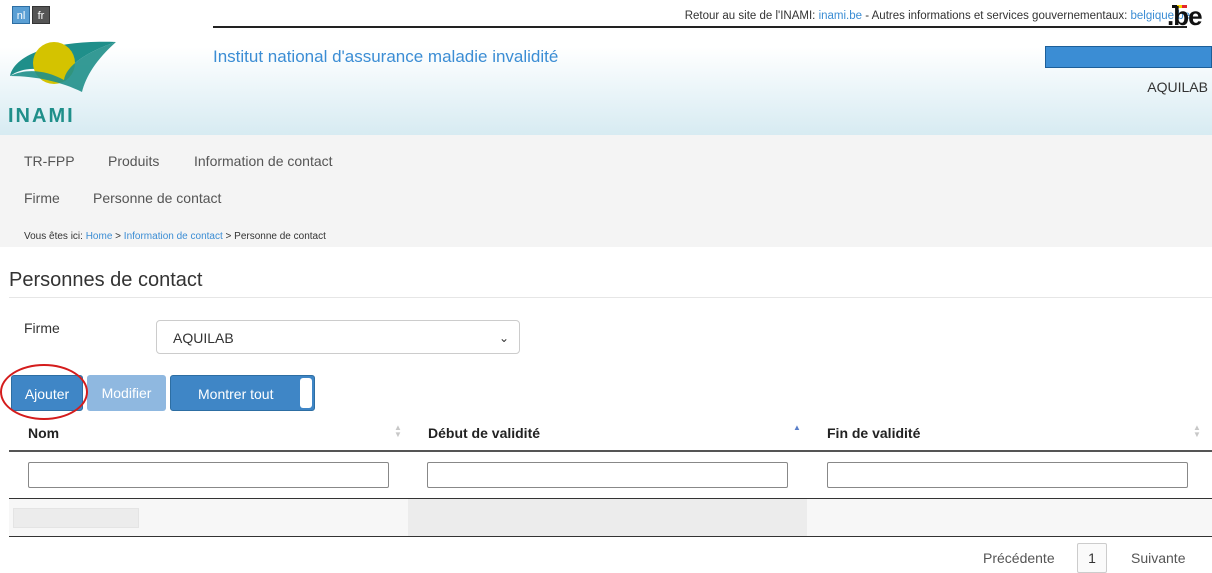 Image resolution: width=1212 pixels, height=573 pixels. Describe the element at coordinates (236, 394) in the screenshot. I see `show-all-label: Montrer tout` at that location.